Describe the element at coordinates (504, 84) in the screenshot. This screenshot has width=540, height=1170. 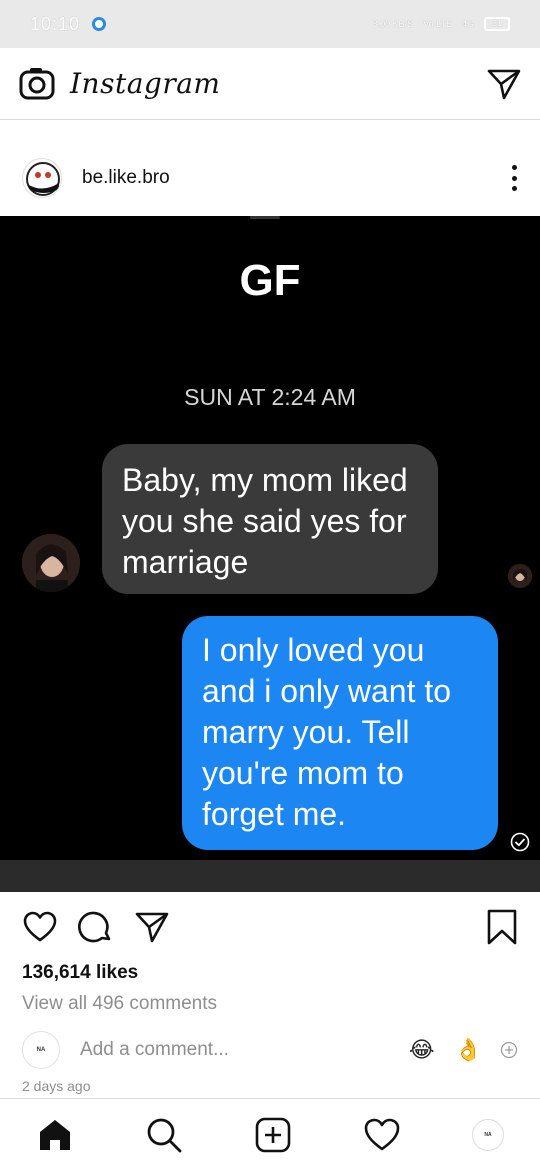
I see `paper-plane-icon` at that location.